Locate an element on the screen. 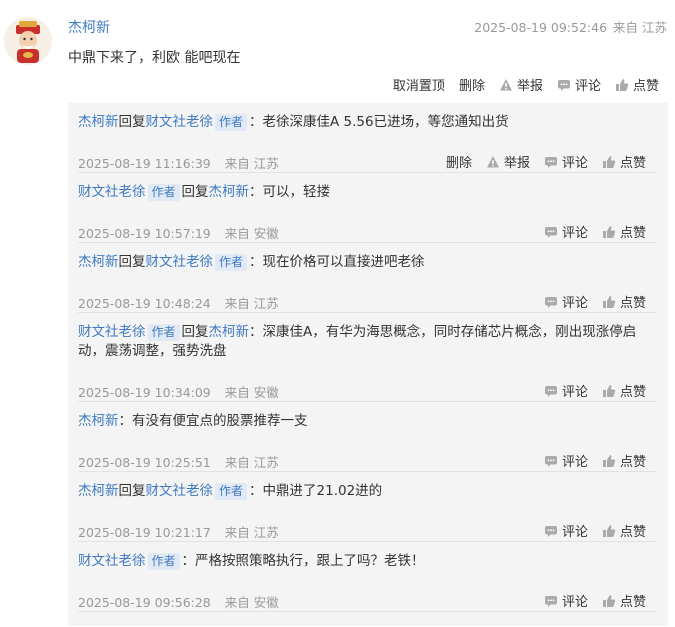 This screenshot has height=627, width=675. reply-text: 财文社老徐 作者 ：严格按照策略执行，跟上了吗？老铁！ is located at coordinates (367, 561).